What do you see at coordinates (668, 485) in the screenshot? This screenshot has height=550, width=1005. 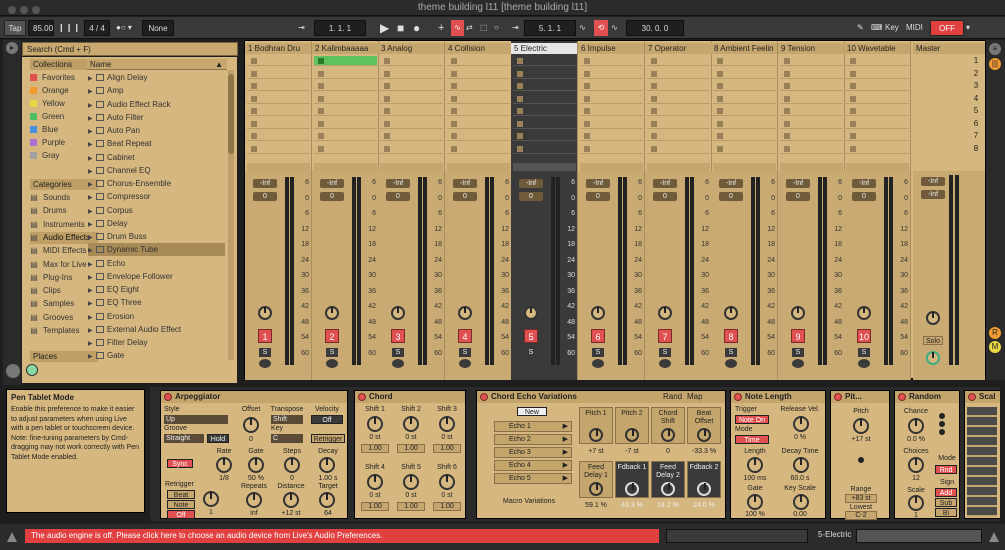 I see `macro-knob-box: Feed Delay 2 14.2 %` at bounding box center [668, 485].